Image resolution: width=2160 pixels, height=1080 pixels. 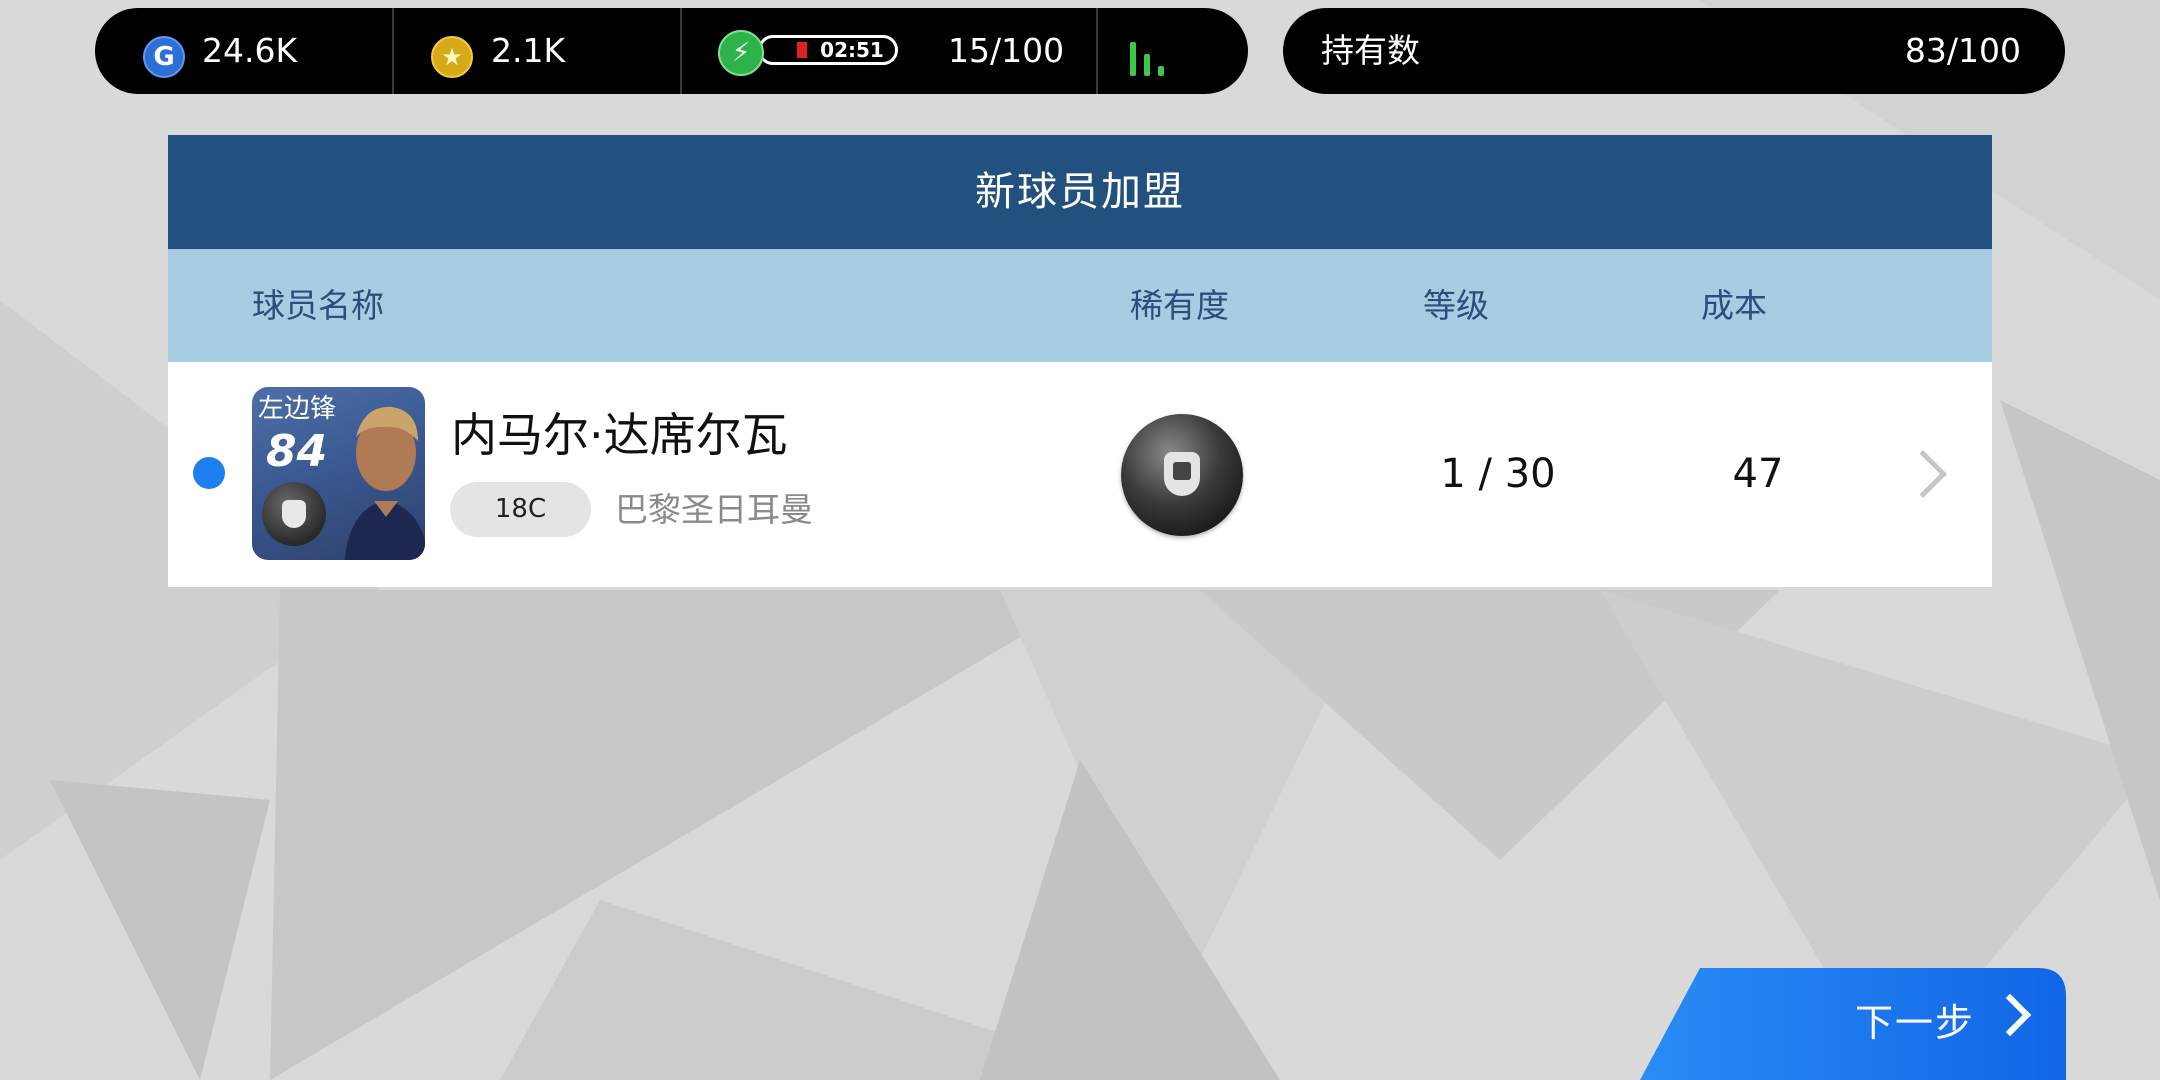 What do you see at coordinates (1915, 1023) in the screenshot?
I see `next-button-label: 下一步` at bounding box center [1915, 1023].